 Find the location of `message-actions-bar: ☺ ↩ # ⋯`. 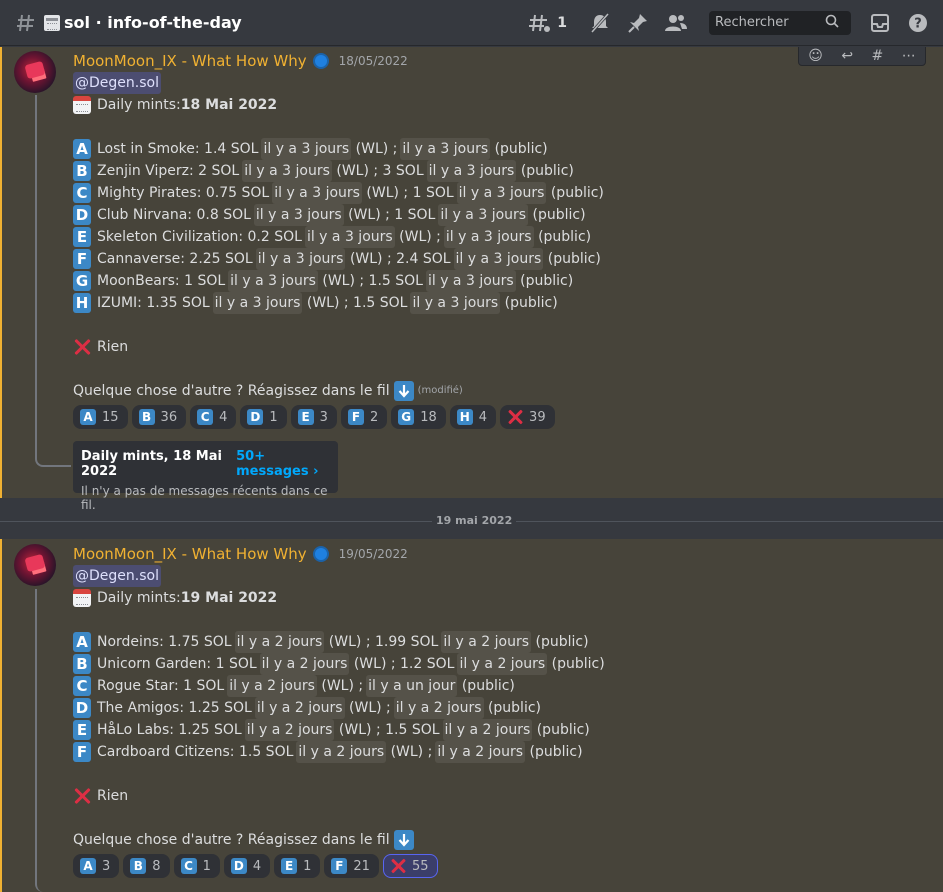

message-actions-bar: ☺ ↩ # ⋯ is located at coordinates (862, 56).